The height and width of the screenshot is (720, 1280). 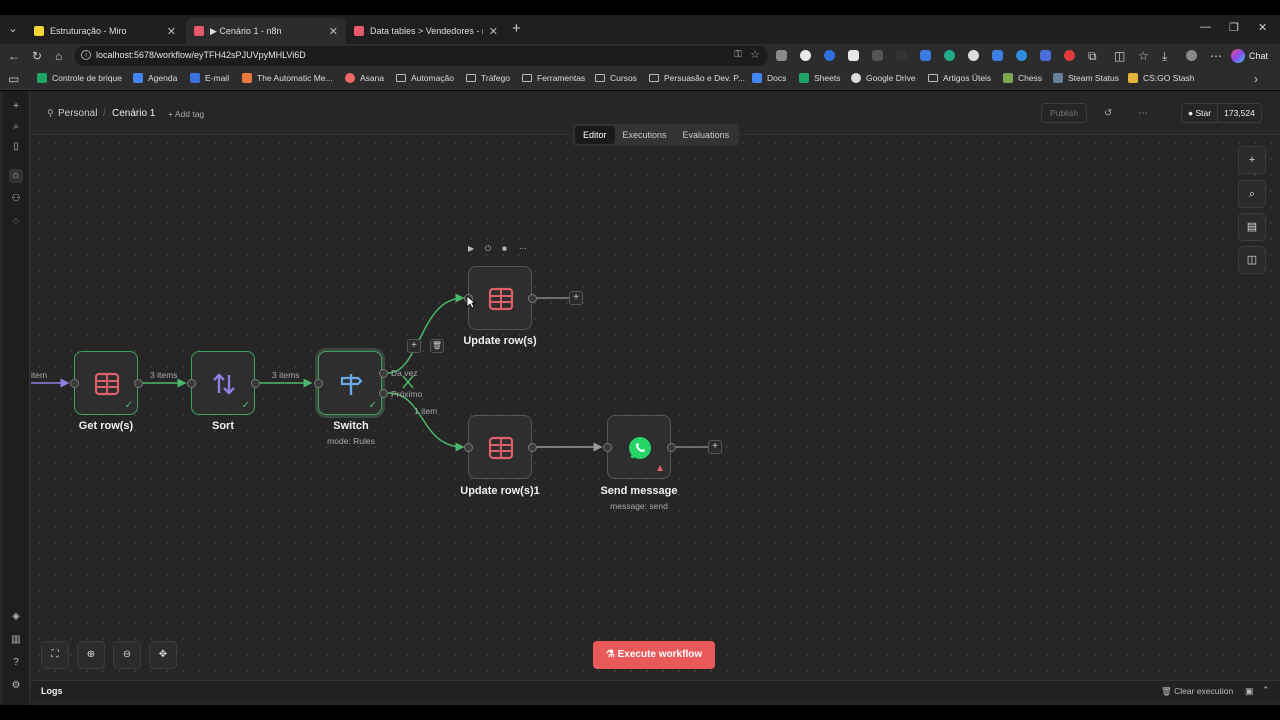 What do you see at coordinates (1191, 55) in the screenshot?
I see `profile-avatar-icon` at bounding box center [1191, 55].